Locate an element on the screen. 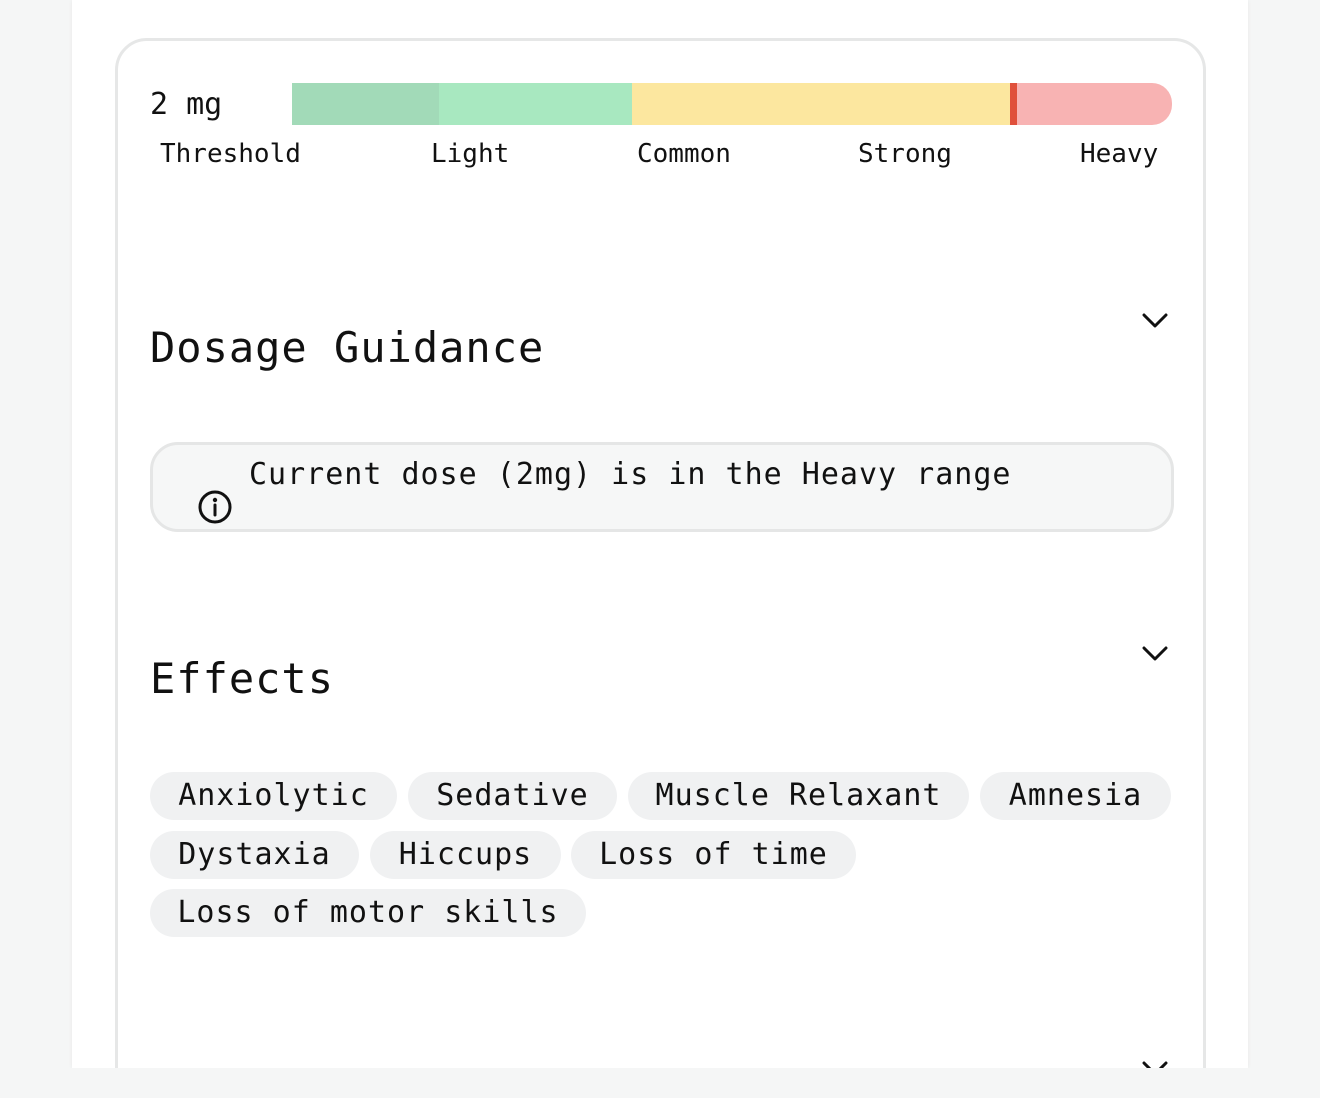 This screenshot has width=1320, height=1098. range-label-threshold: Threshold is located at coordinates (230, 154).